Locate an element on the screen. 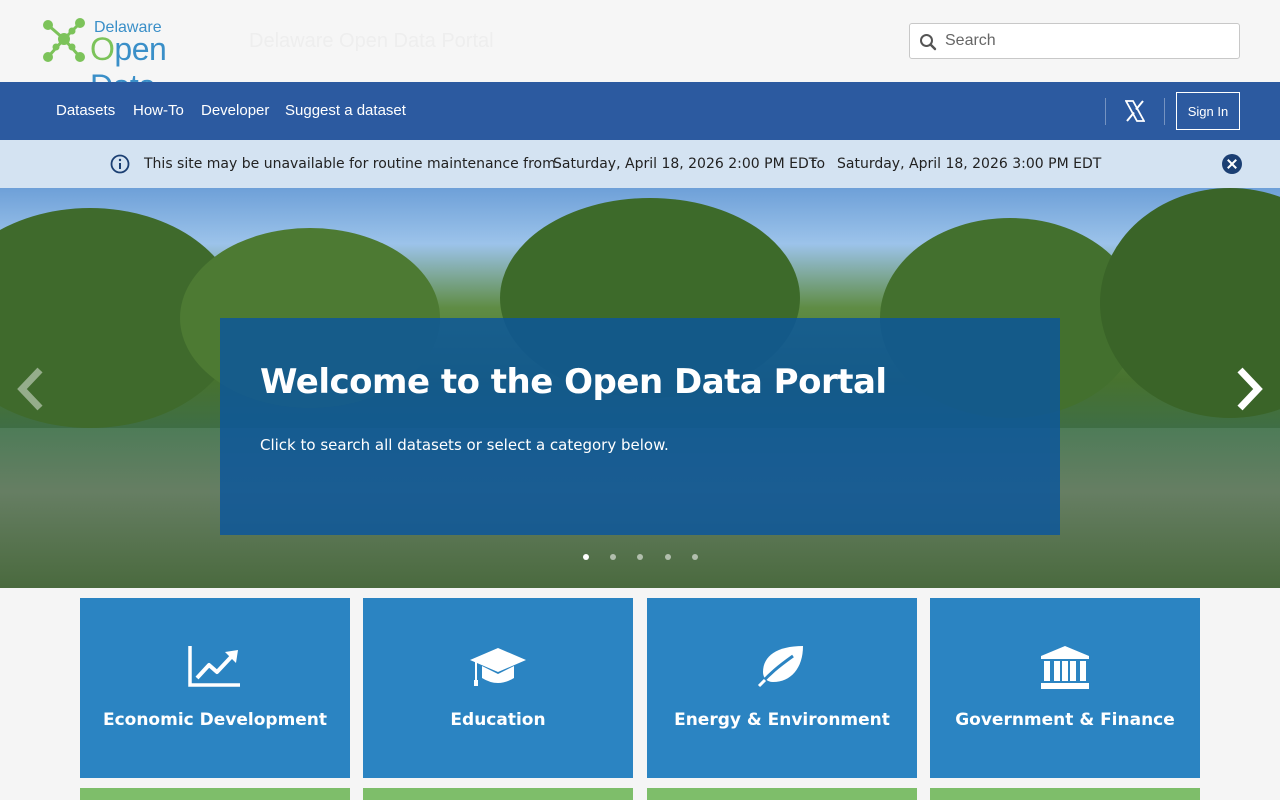 This screenshot has height=800, width=1280. carousel-prev-icon is located at coordinates (30, 389).